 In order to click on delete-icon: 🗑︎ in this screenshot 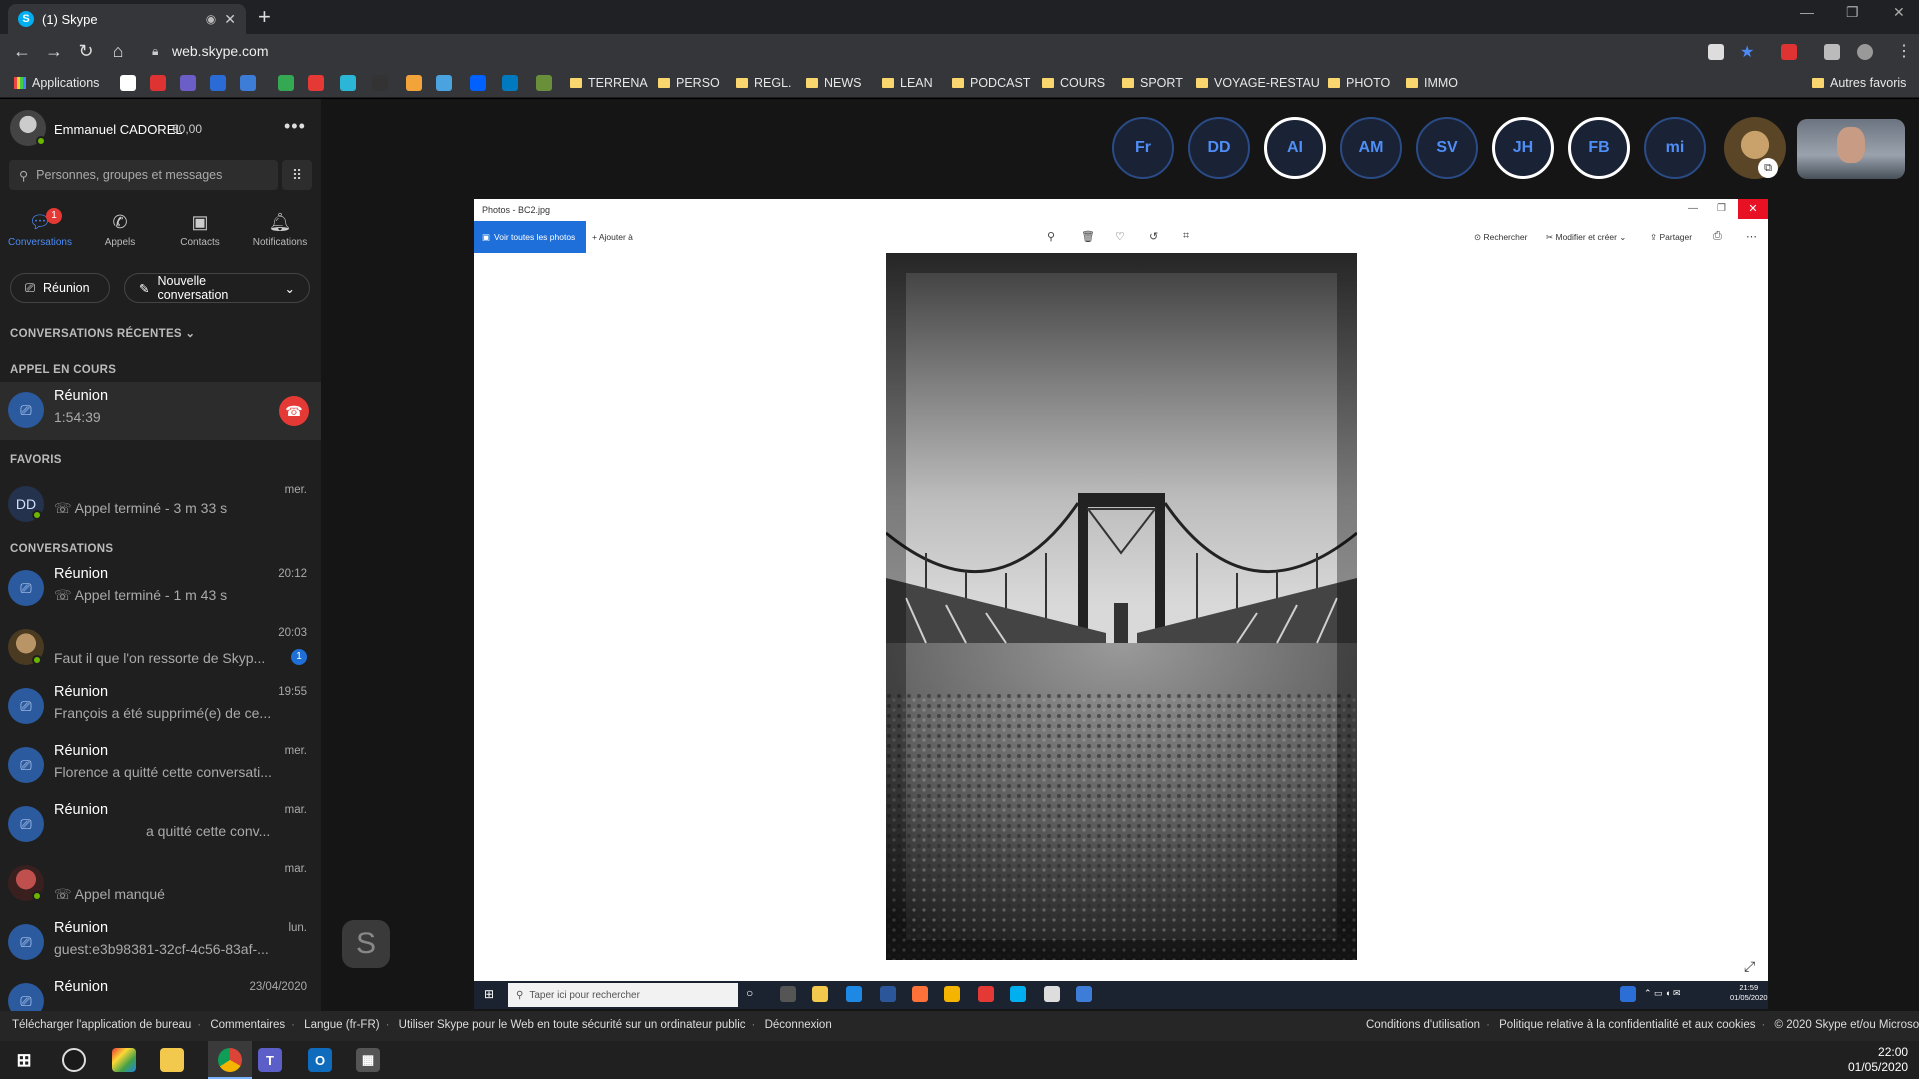, I will do `click(1088, 237)`.